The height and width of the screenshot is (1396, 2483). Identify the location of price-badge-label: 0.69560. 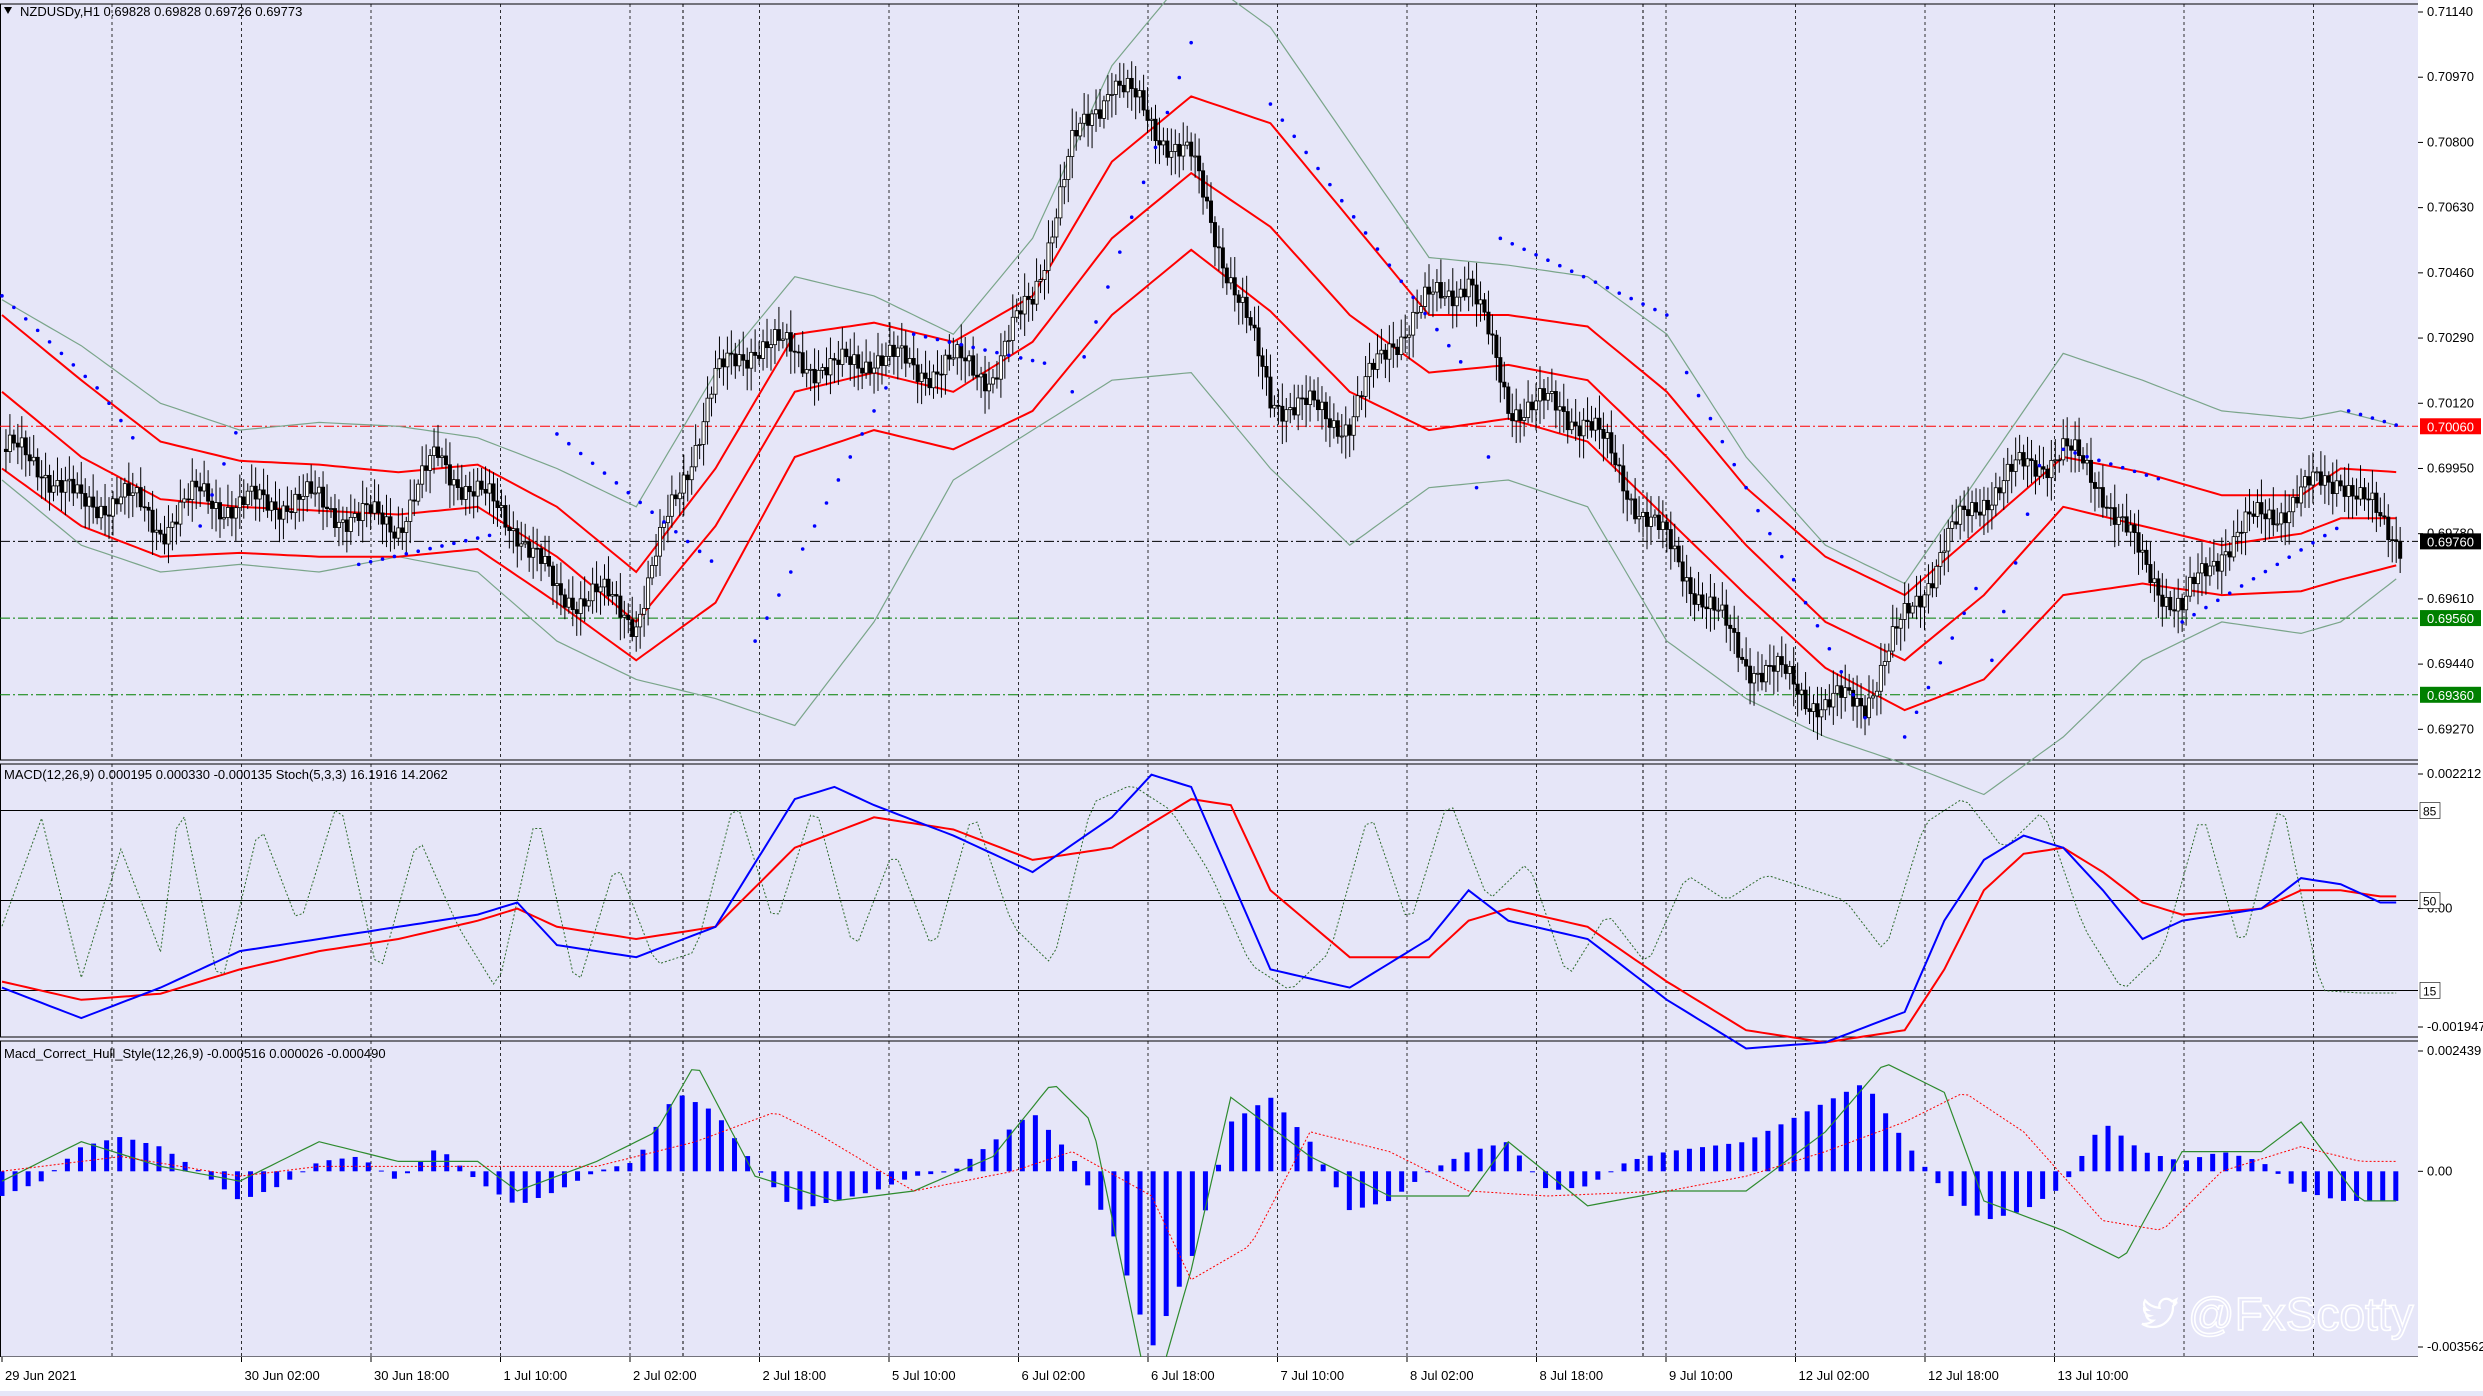
(2450, 618).